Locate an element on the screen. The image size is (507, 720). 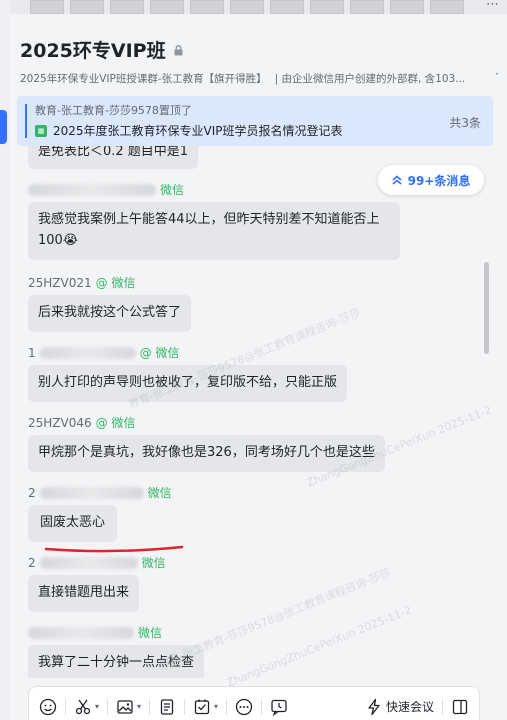
list-item: 微信 我感觉我案例上午能答44以上，但昨天特别差不知道能否上100😭 is located at coordinates (214, 220).